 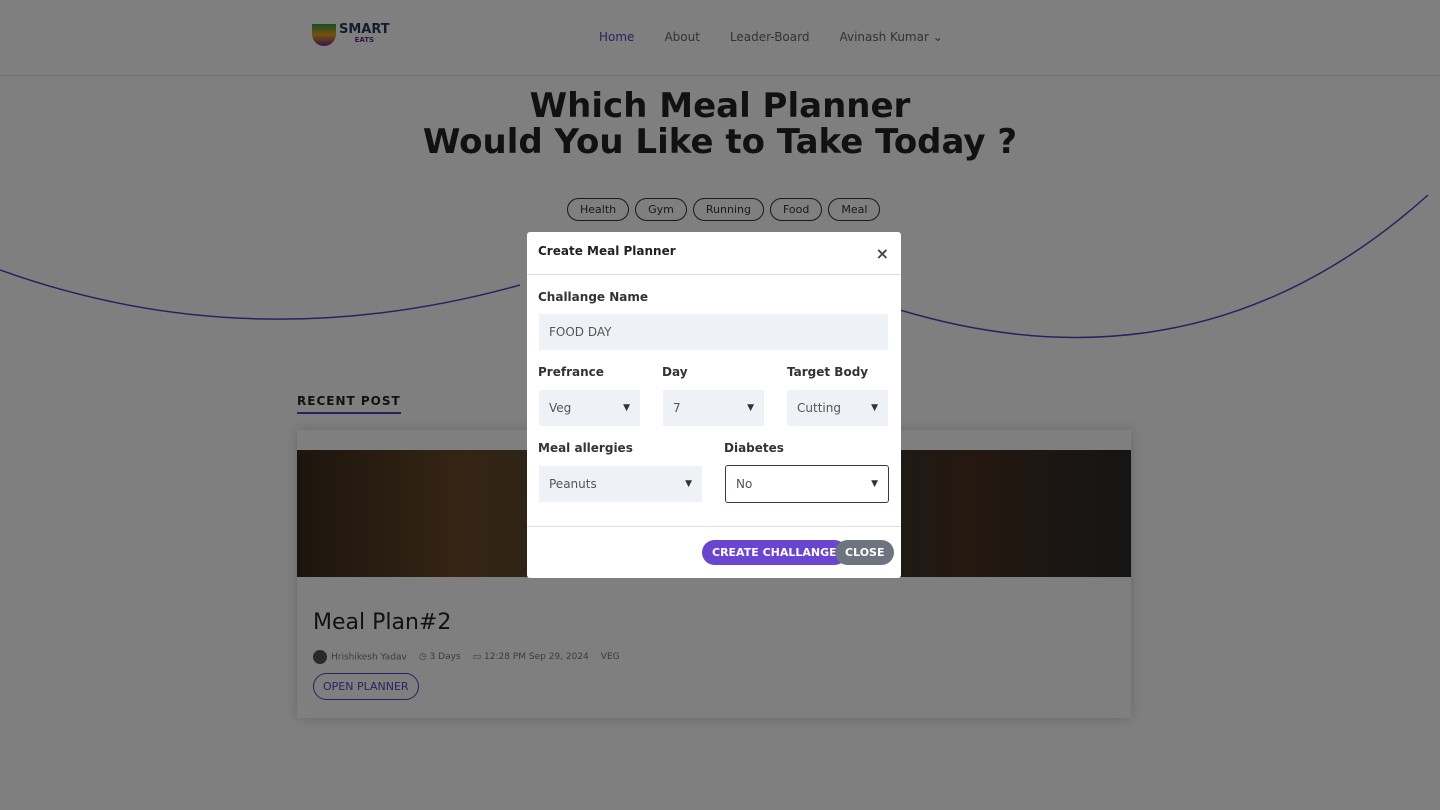 I want to click on target-body-select: Cutting ▼, so click(x=837, y=408).